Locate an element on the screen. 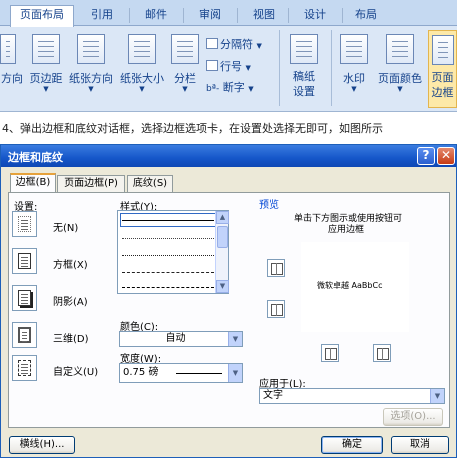 The width and height of the screenshot is (457, 458). color-select: 自动 ▼ is located at coordinates (181, 339).